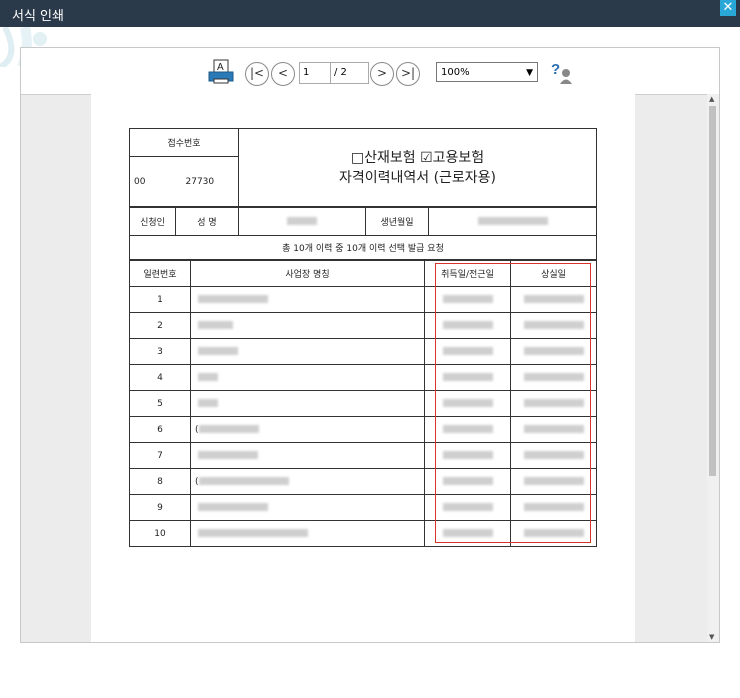 This screenshot has width=740, height=698. Describe the element at coordinates (160, 299) in the screenshot. I see `row-no: 1` at that location.